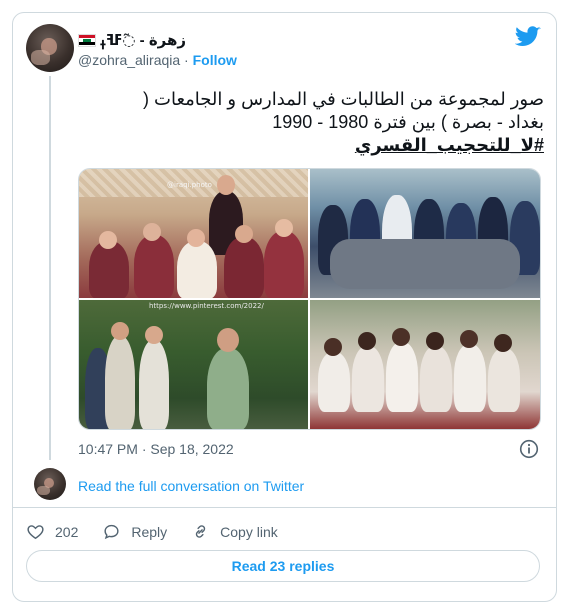 The height and width of the screenshot is (602, 563). I want to click on info-icon, so click(529, 449).